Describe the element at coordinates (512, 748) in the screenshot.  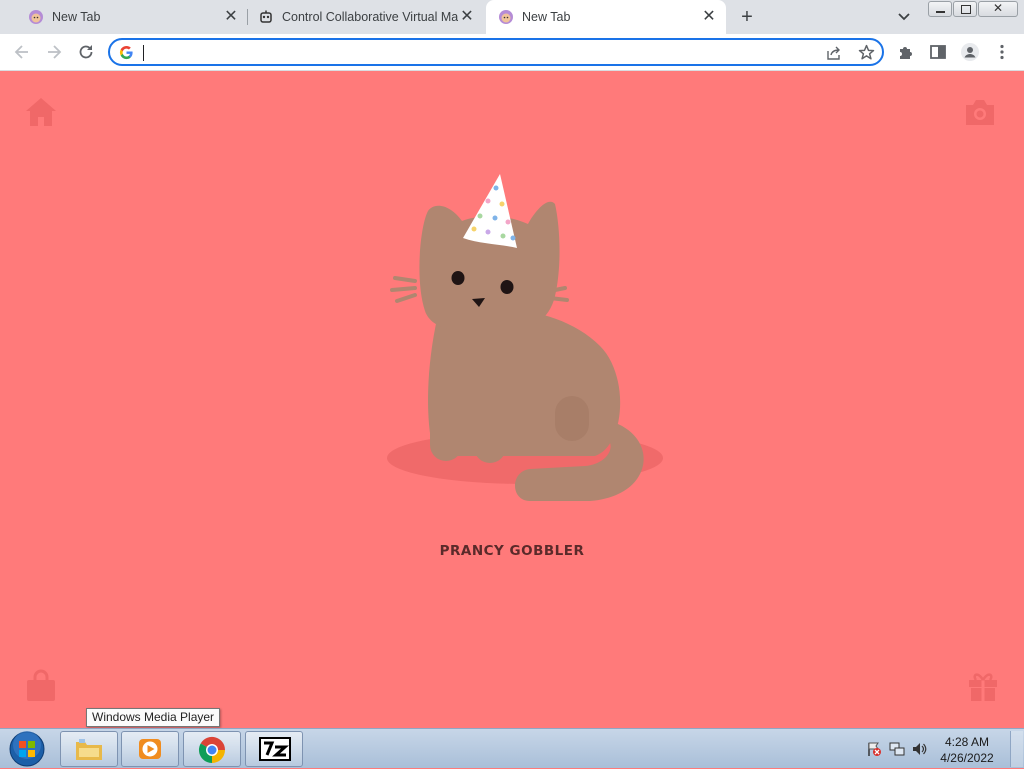
I see `windows-taskbar: 4:28 AM 4/26/2022` at that location.